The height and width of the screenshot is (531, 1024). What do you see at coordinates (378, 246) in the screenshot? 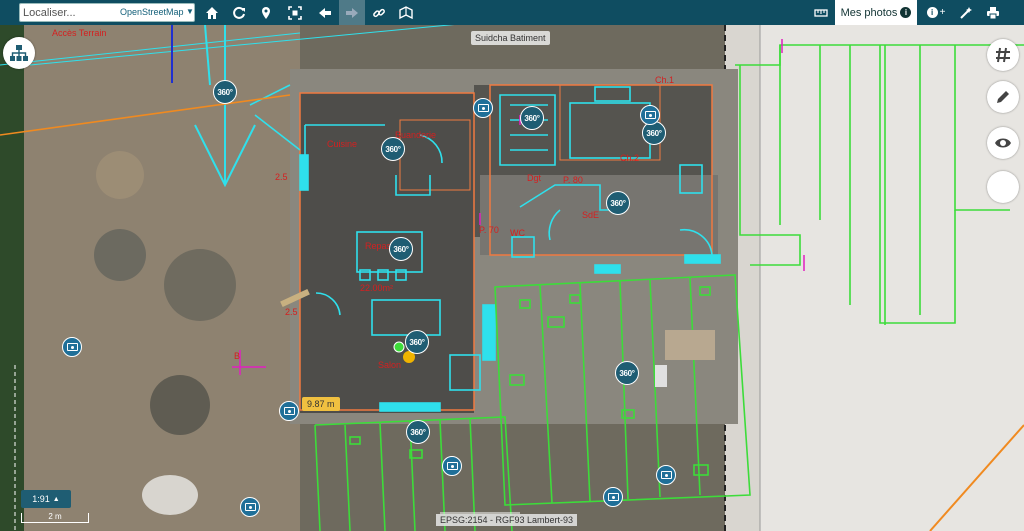
I see `label-repas: Repas` at bounding box center [378, 246].